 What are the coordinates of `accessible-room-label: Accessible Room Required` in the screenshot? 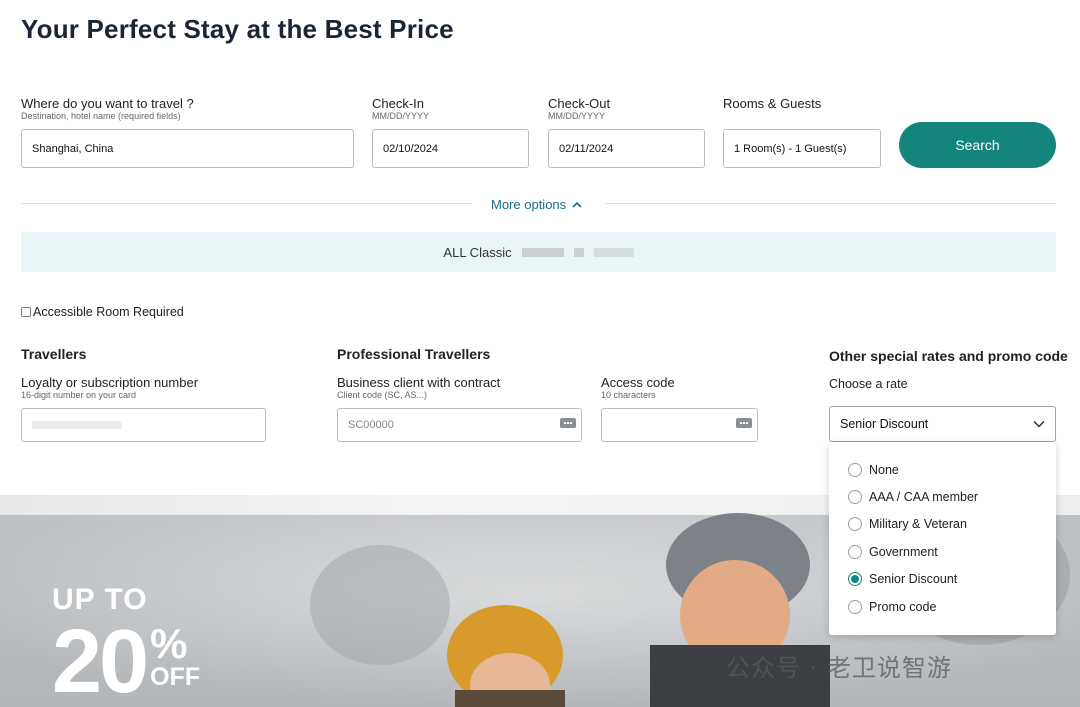 It's located at (108, 312).